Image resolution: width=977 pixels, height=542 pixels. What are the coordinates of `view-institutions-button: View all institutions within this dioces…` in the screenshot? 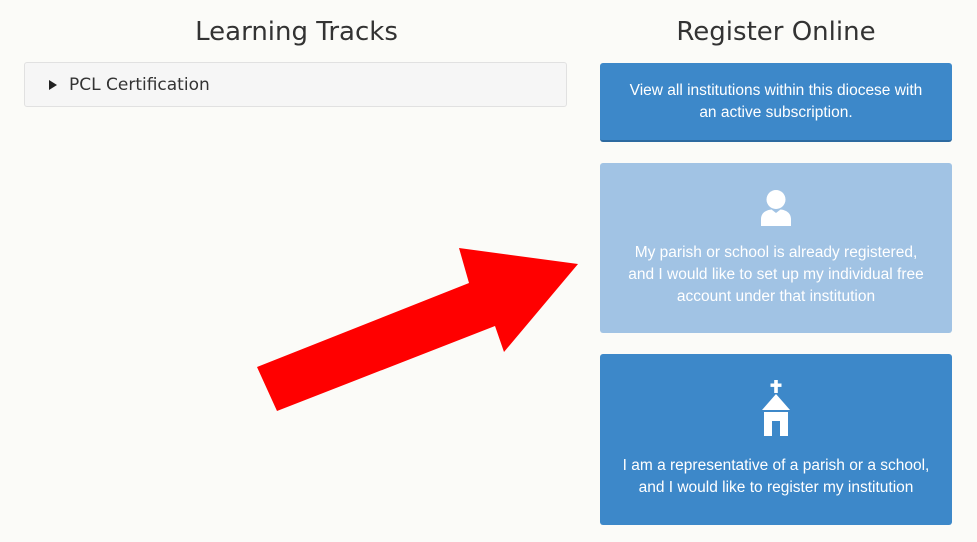 It's located at (776, 102).